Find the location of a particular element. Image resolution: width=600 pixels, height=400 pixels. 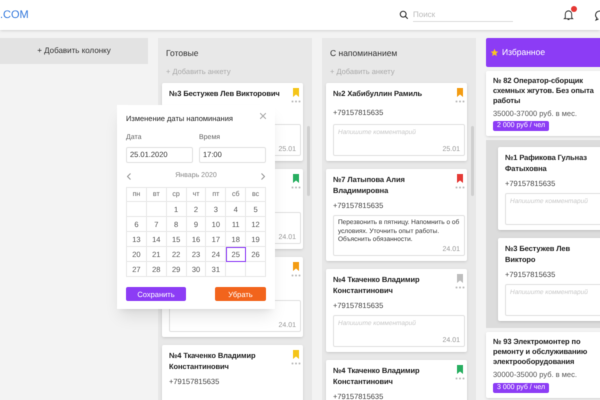

chevron-left-icon is located at coordinates (129, 176).